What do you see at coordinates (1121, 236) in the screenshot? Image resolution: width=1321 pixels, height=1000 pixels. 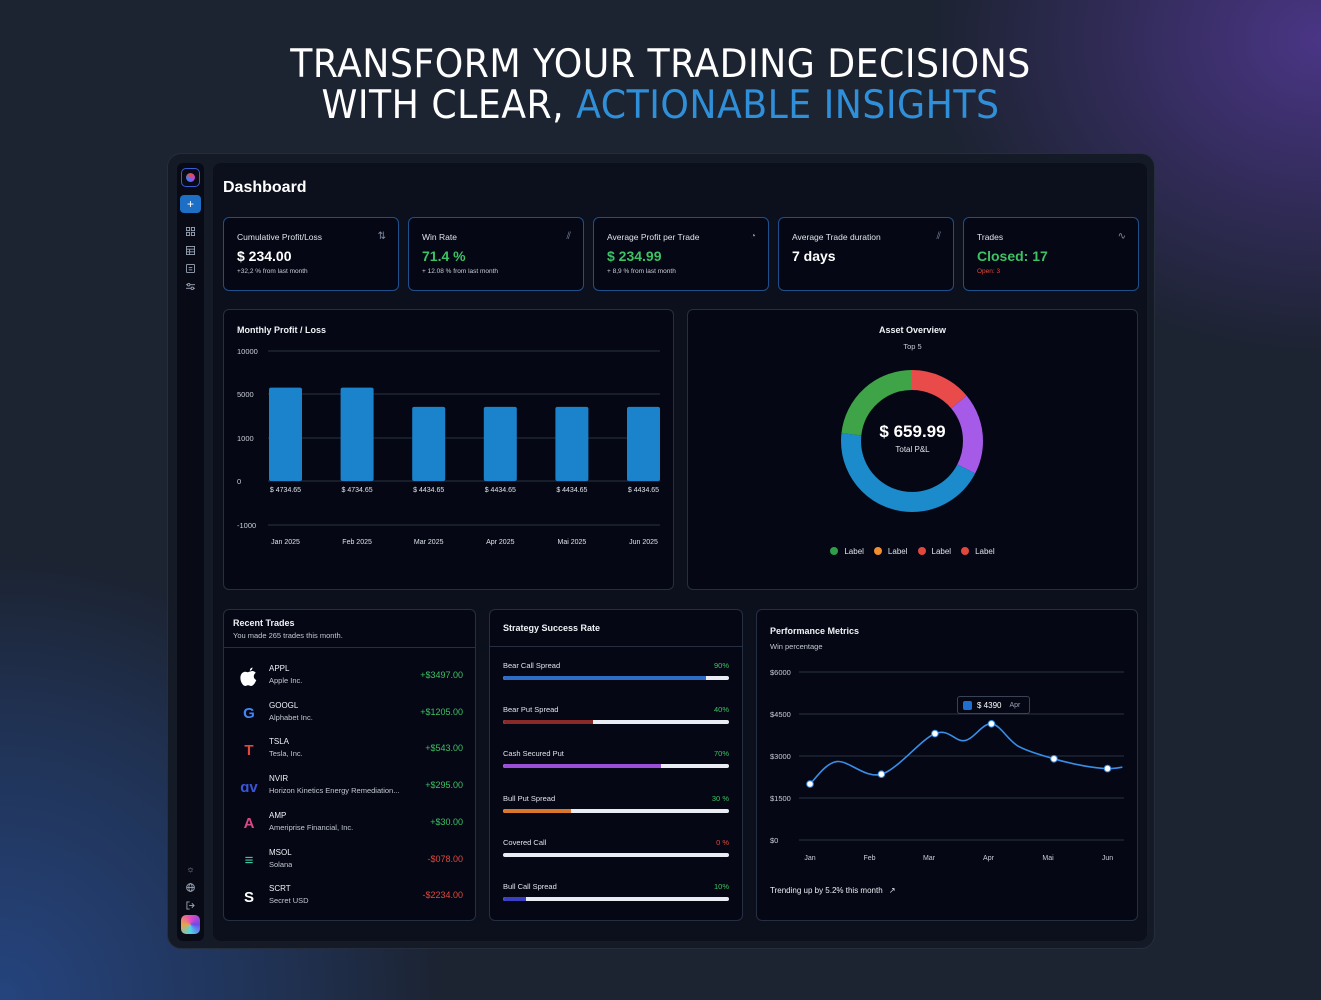 I see `pulse-icon: ∿` at bounding box center [1121, 236].